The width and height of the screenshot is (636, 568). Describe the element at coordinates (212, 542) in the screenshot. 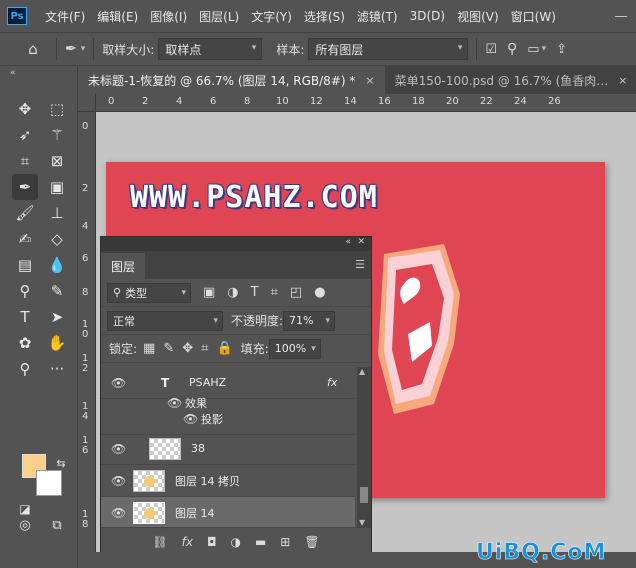

I see `layer-mask-icon: ◘` at that location.